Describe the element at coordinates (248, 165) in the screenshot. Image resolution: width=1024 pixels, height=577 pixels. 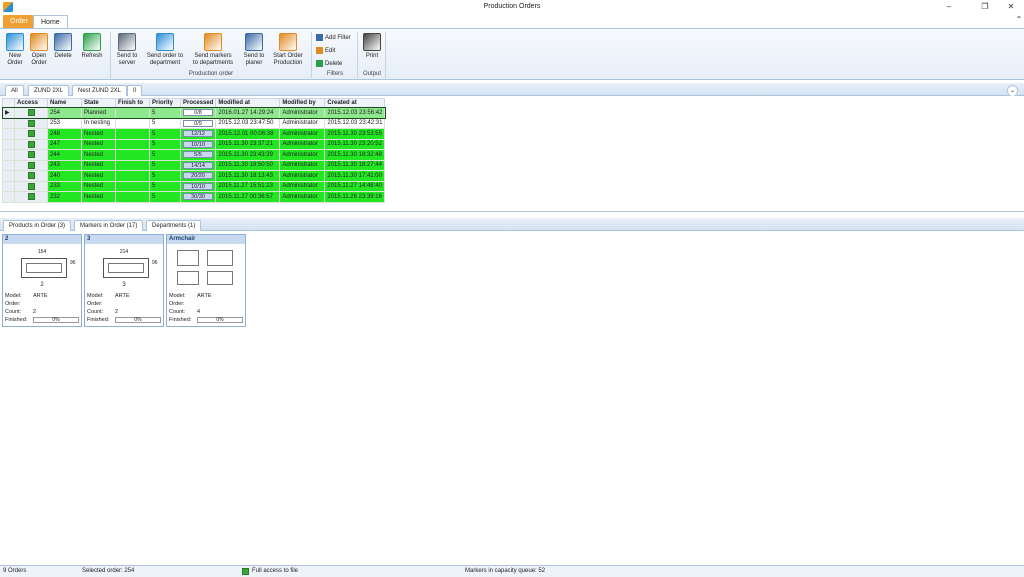
I see `cell-modified-at: 2015.11.30 18:50:50` at that location.